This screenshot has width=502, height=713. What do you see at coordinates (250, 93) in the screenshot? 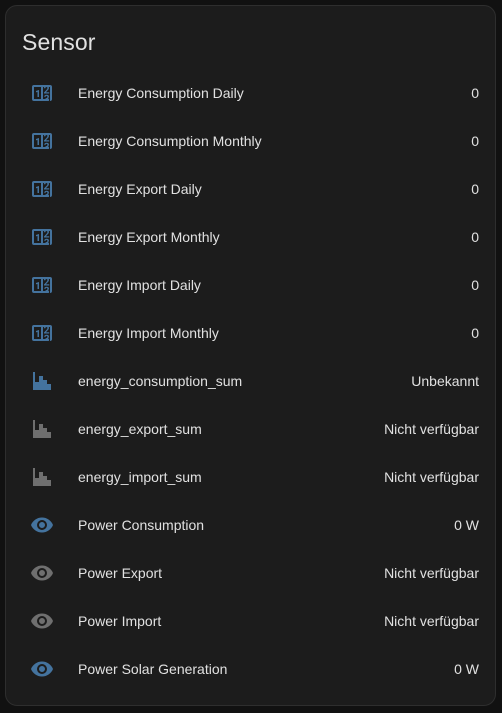
I see `entity-row: Energy Consumption Daily 0` at bounding box center [250, 93].